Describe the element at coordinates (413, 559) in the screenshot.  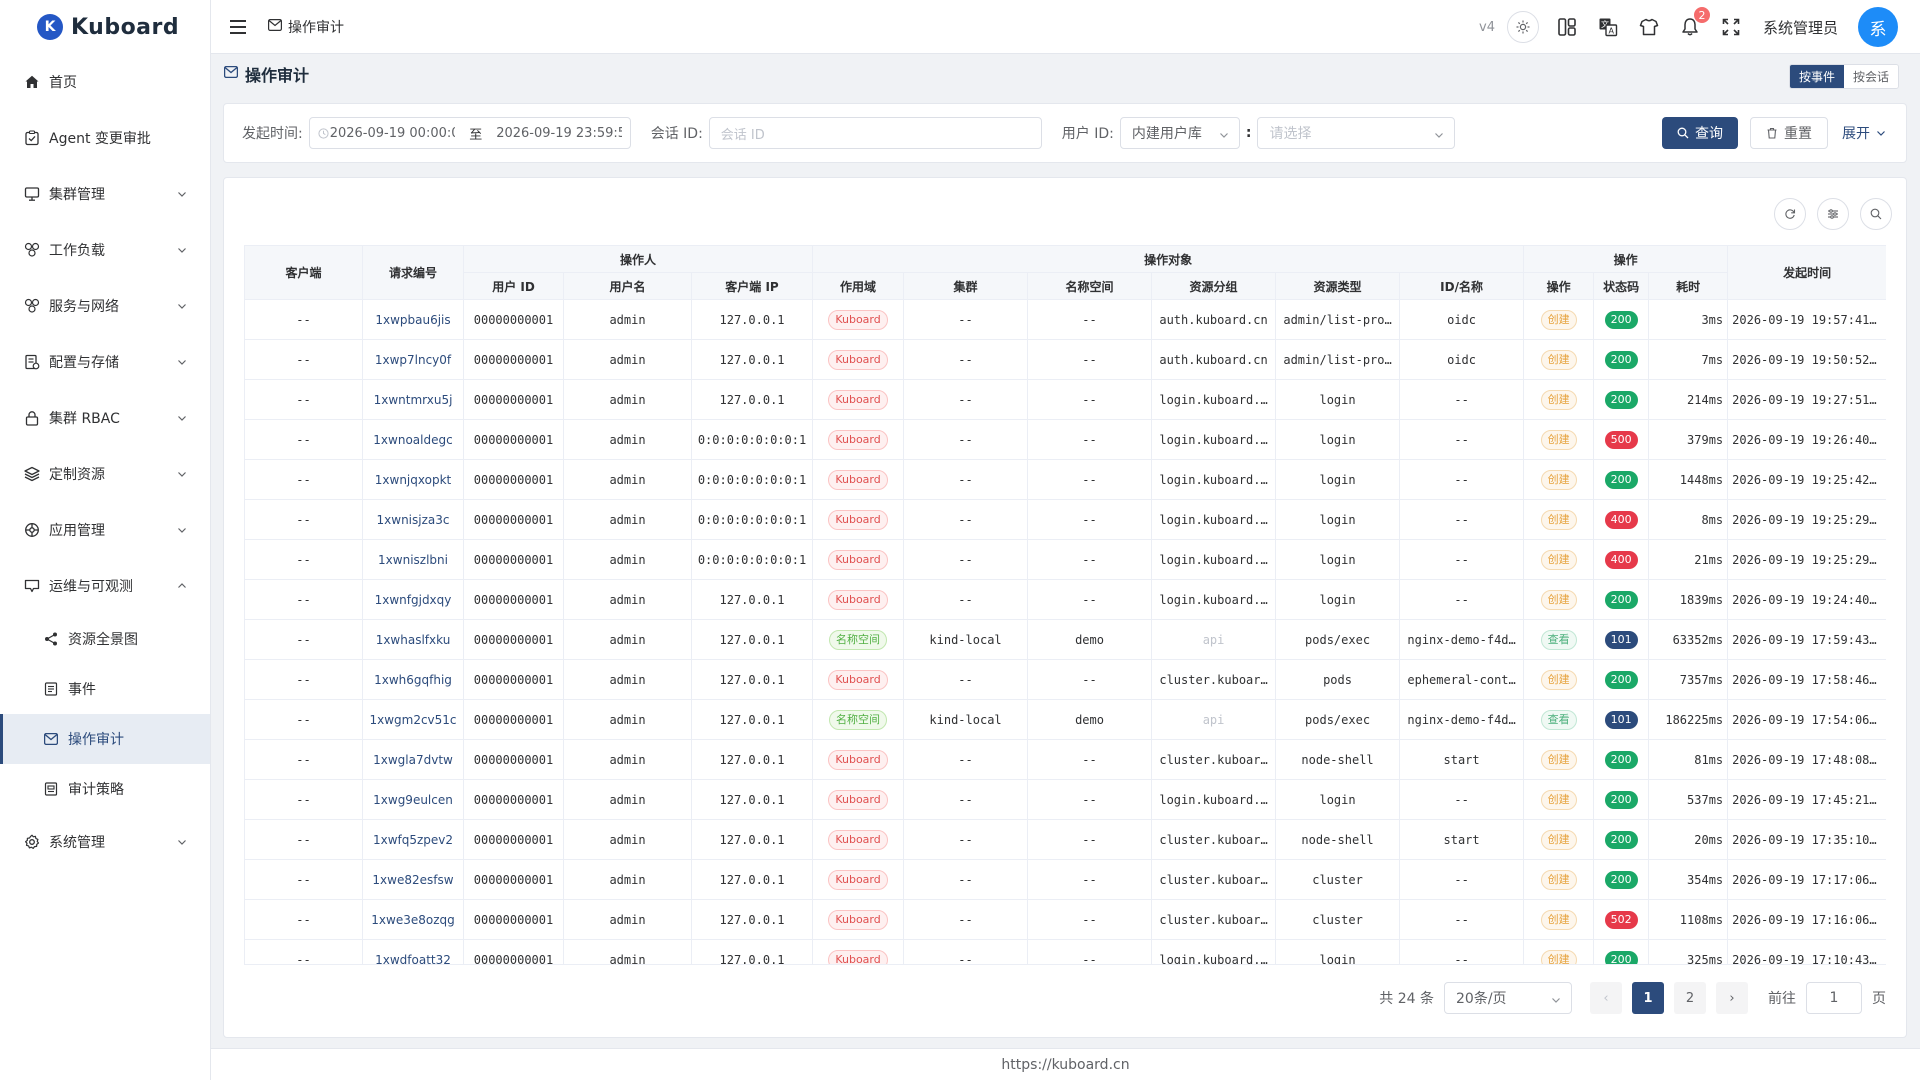
I see `cell-request-id: 1xwniszlbni` at that location.